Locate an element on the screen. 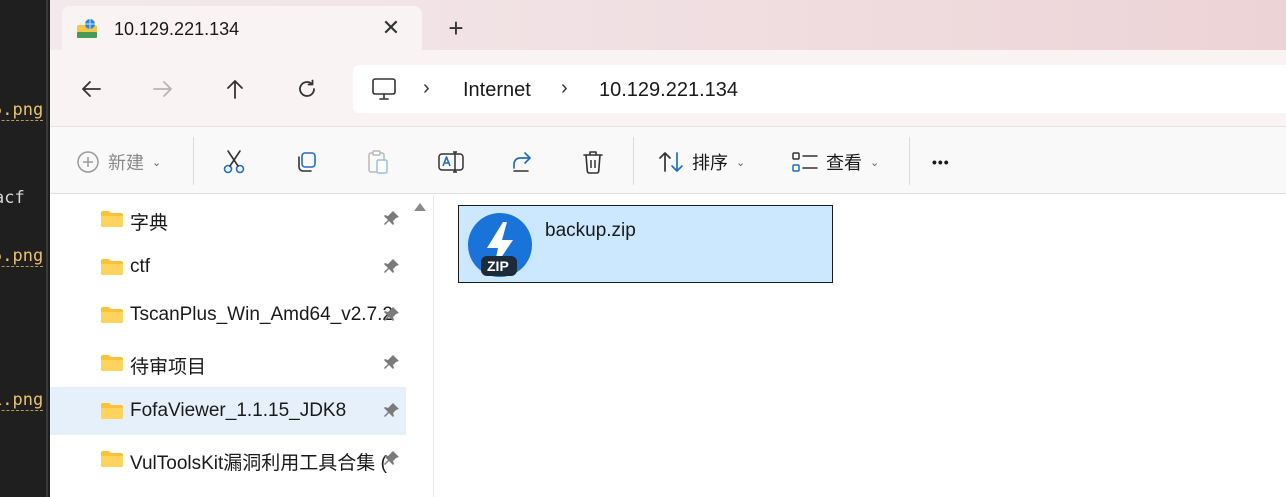 This screenshot has height=497, width=1286. sidebar-item-label: 字典 is located at coordinates (149, 223).